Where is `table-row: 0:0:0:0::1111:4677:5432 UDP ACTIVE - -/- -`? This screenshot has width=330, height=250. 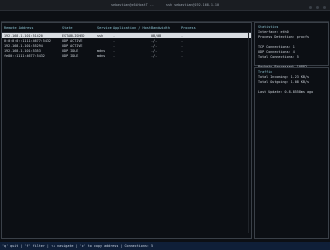 table-row: 0:0:0:0::1111:4677:5432 UDP ACTIVE - -/- - is located at coordinates (126, 40).